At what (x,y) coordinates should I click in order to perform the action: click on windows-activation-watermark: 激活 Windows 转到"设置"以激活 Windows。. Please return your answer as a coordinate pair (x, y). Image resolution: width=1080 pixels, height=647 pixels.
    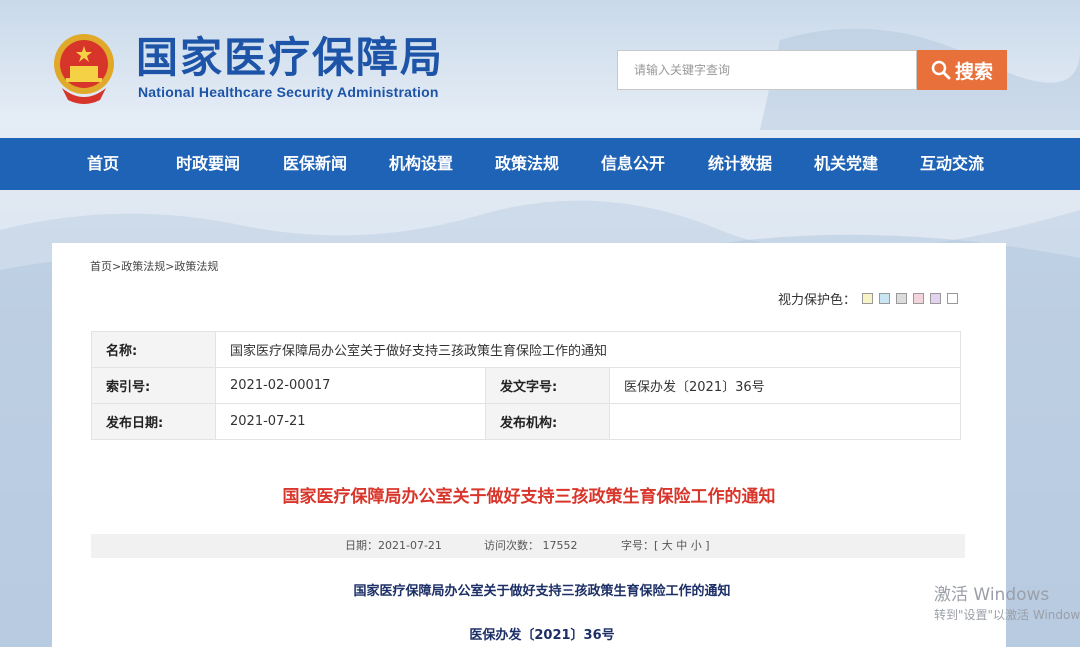
    Looking at the image, I should click on (1007, 604).